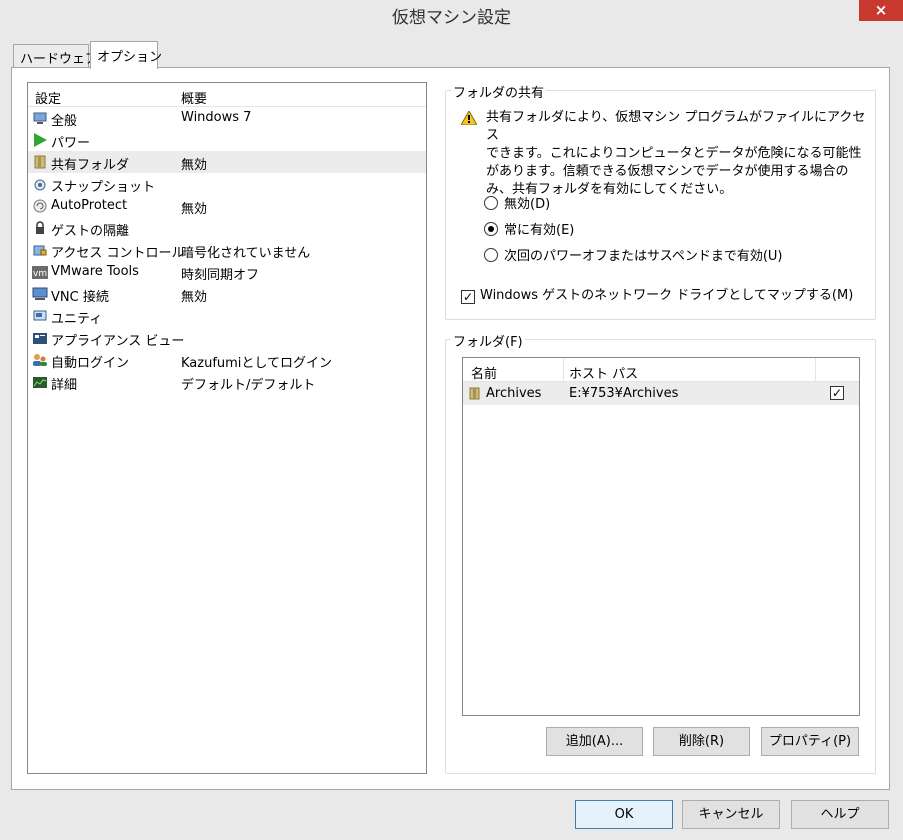 The height and width of the screenshot is (840, 903). What do you see at coordinates (227, 228) in the screenshot?
I see `settings-item-guest-isolation: ゲストの隔離` at bounding box center [227, 228].